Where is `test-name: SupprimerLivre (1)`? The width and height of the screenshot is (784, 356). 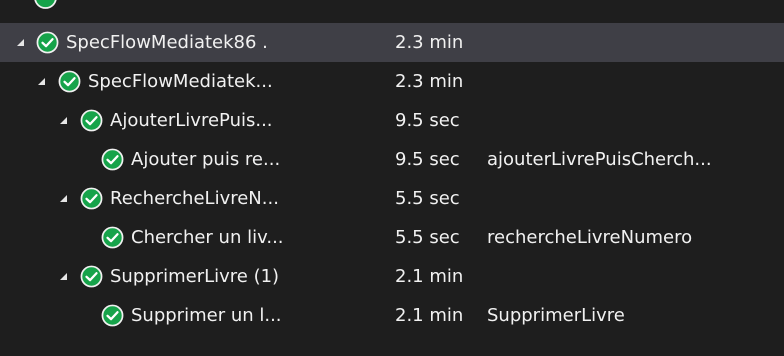
test-name: SupprimerLivre (1) is located at coordinates (195, 276).